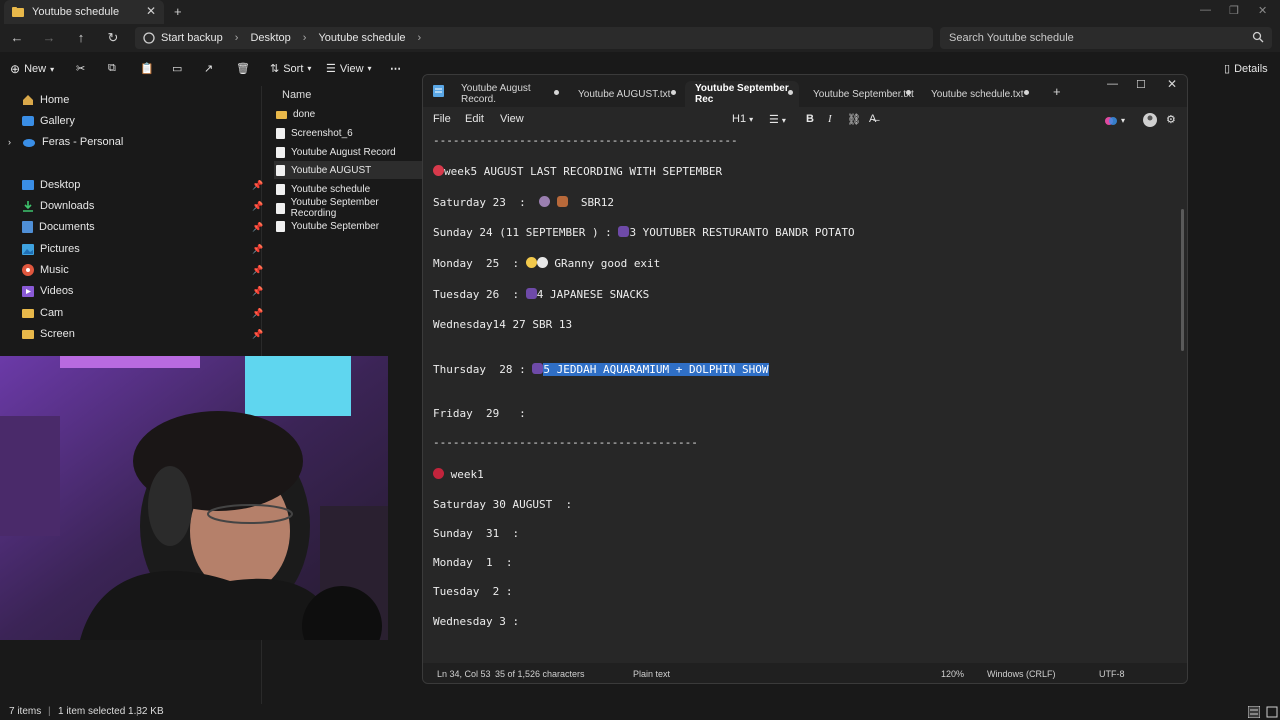  I want to click on tab-label: Youtube schedule.txt, so click(977, 94).